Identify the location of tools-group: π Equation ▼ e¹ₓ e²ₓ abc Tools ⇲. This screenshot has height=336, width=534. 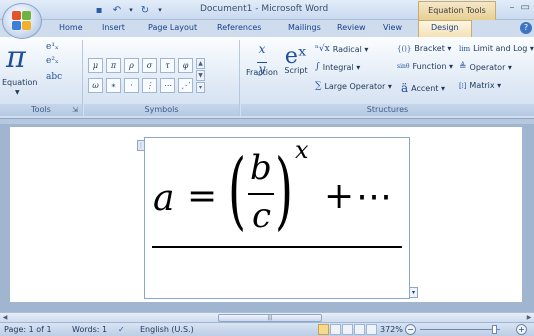
(41, 78).